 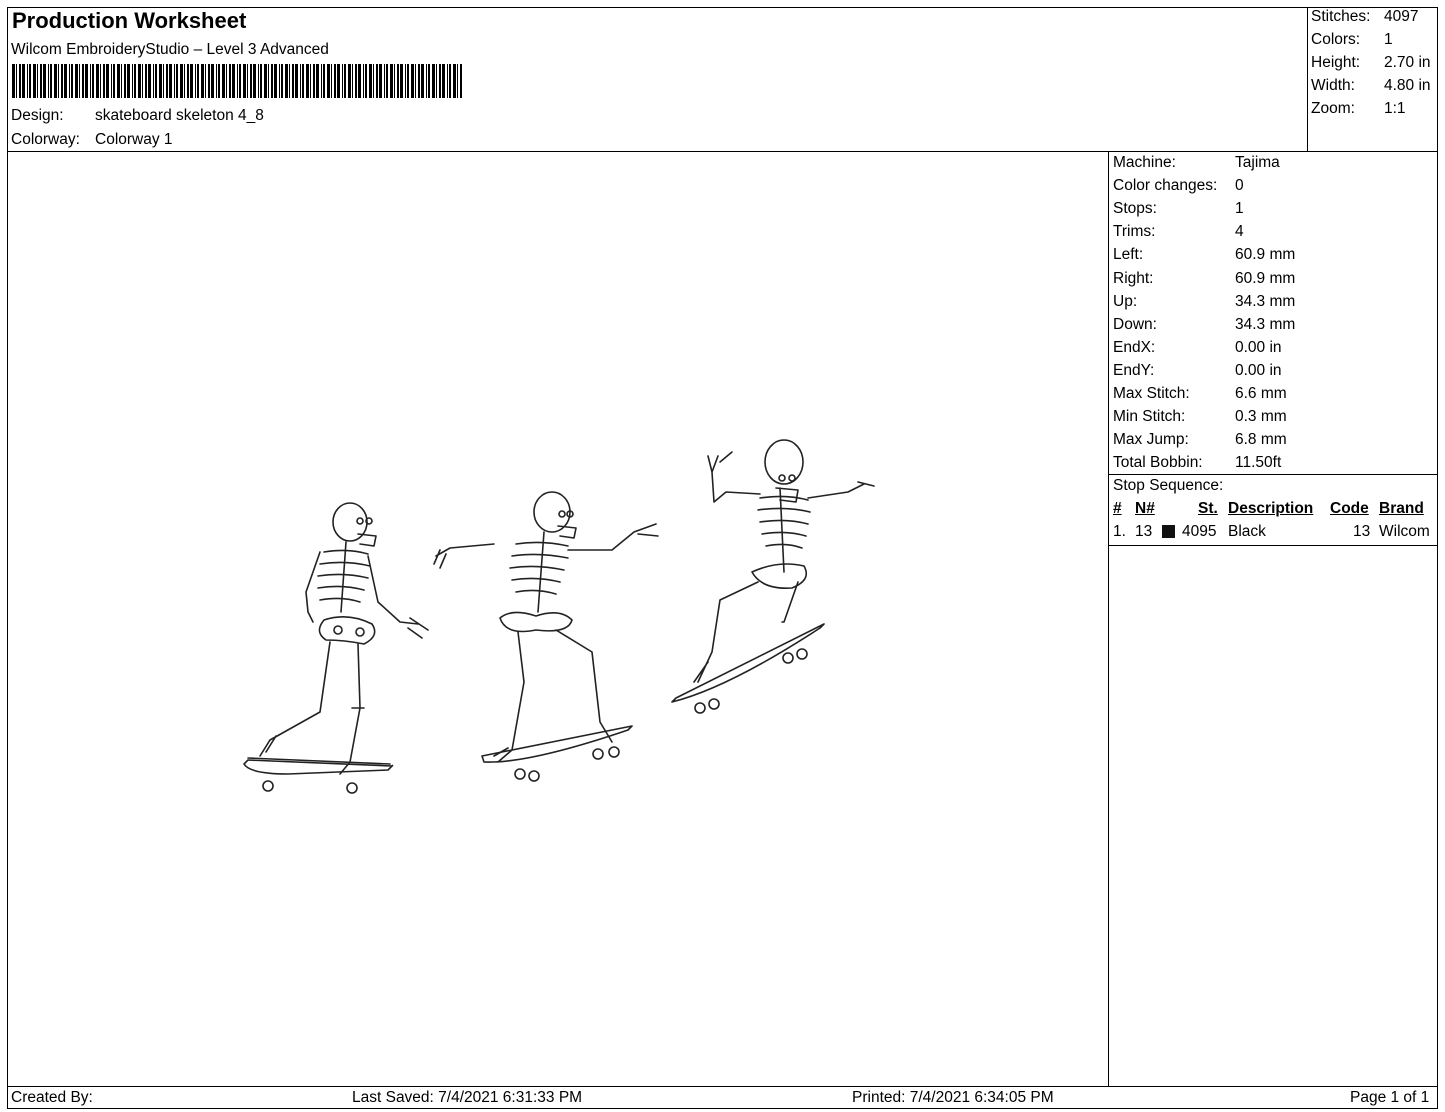 What do you see at coordinates (467, 1097) in the screenshot?
I see `last-saved: Last Saved: 7/4/2021 6:31:33 PM` at bounding box center [467, 1097].